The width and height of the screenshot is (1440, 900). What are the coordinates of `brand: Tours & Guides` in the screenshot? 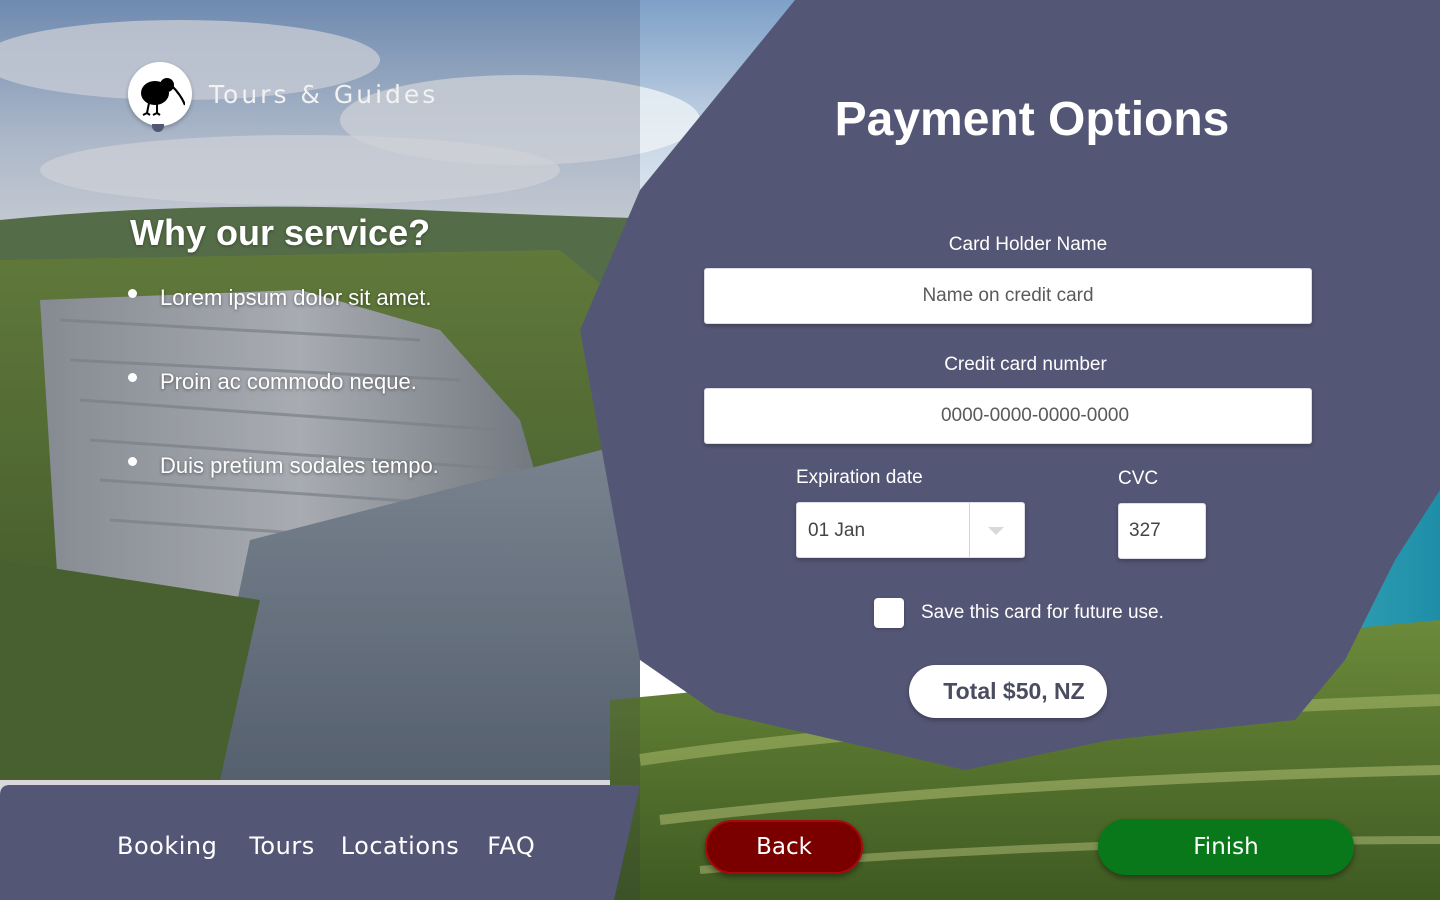 It's located at (283, 97).